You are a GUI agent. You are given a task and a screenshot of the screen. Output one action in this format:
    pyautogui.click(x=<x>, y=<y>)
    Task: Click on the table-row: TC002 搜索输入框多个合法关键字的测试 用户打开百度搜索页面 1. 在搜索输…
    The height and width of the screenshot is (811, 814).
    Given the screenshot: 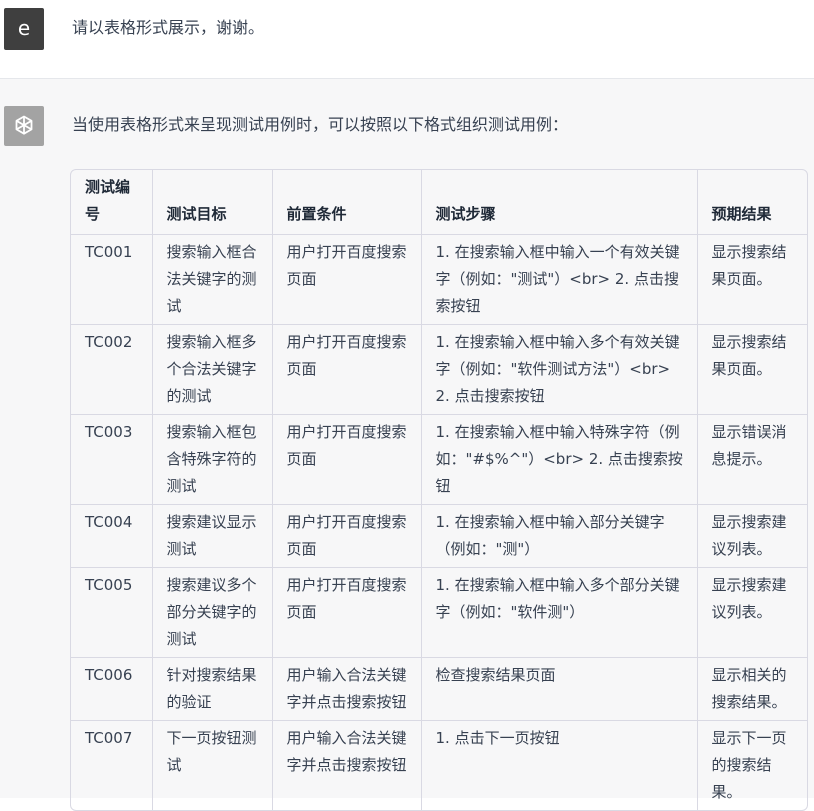 What is the action you would take?
    pyautogui.click(x=439, y=369)
    